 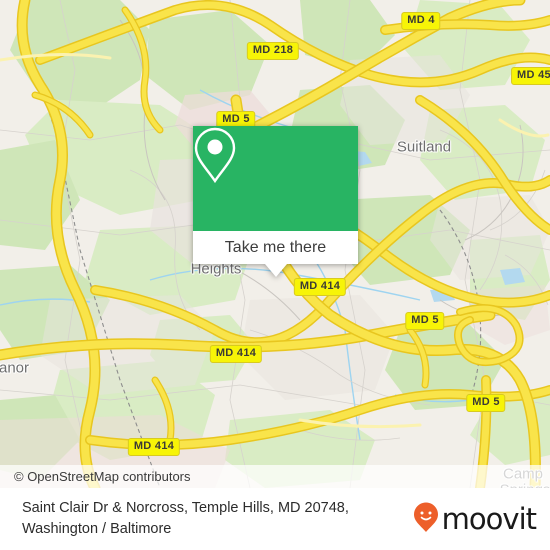 I want to click on caption-line-2: Washington / Baltimore, so click(x=97, y=529).